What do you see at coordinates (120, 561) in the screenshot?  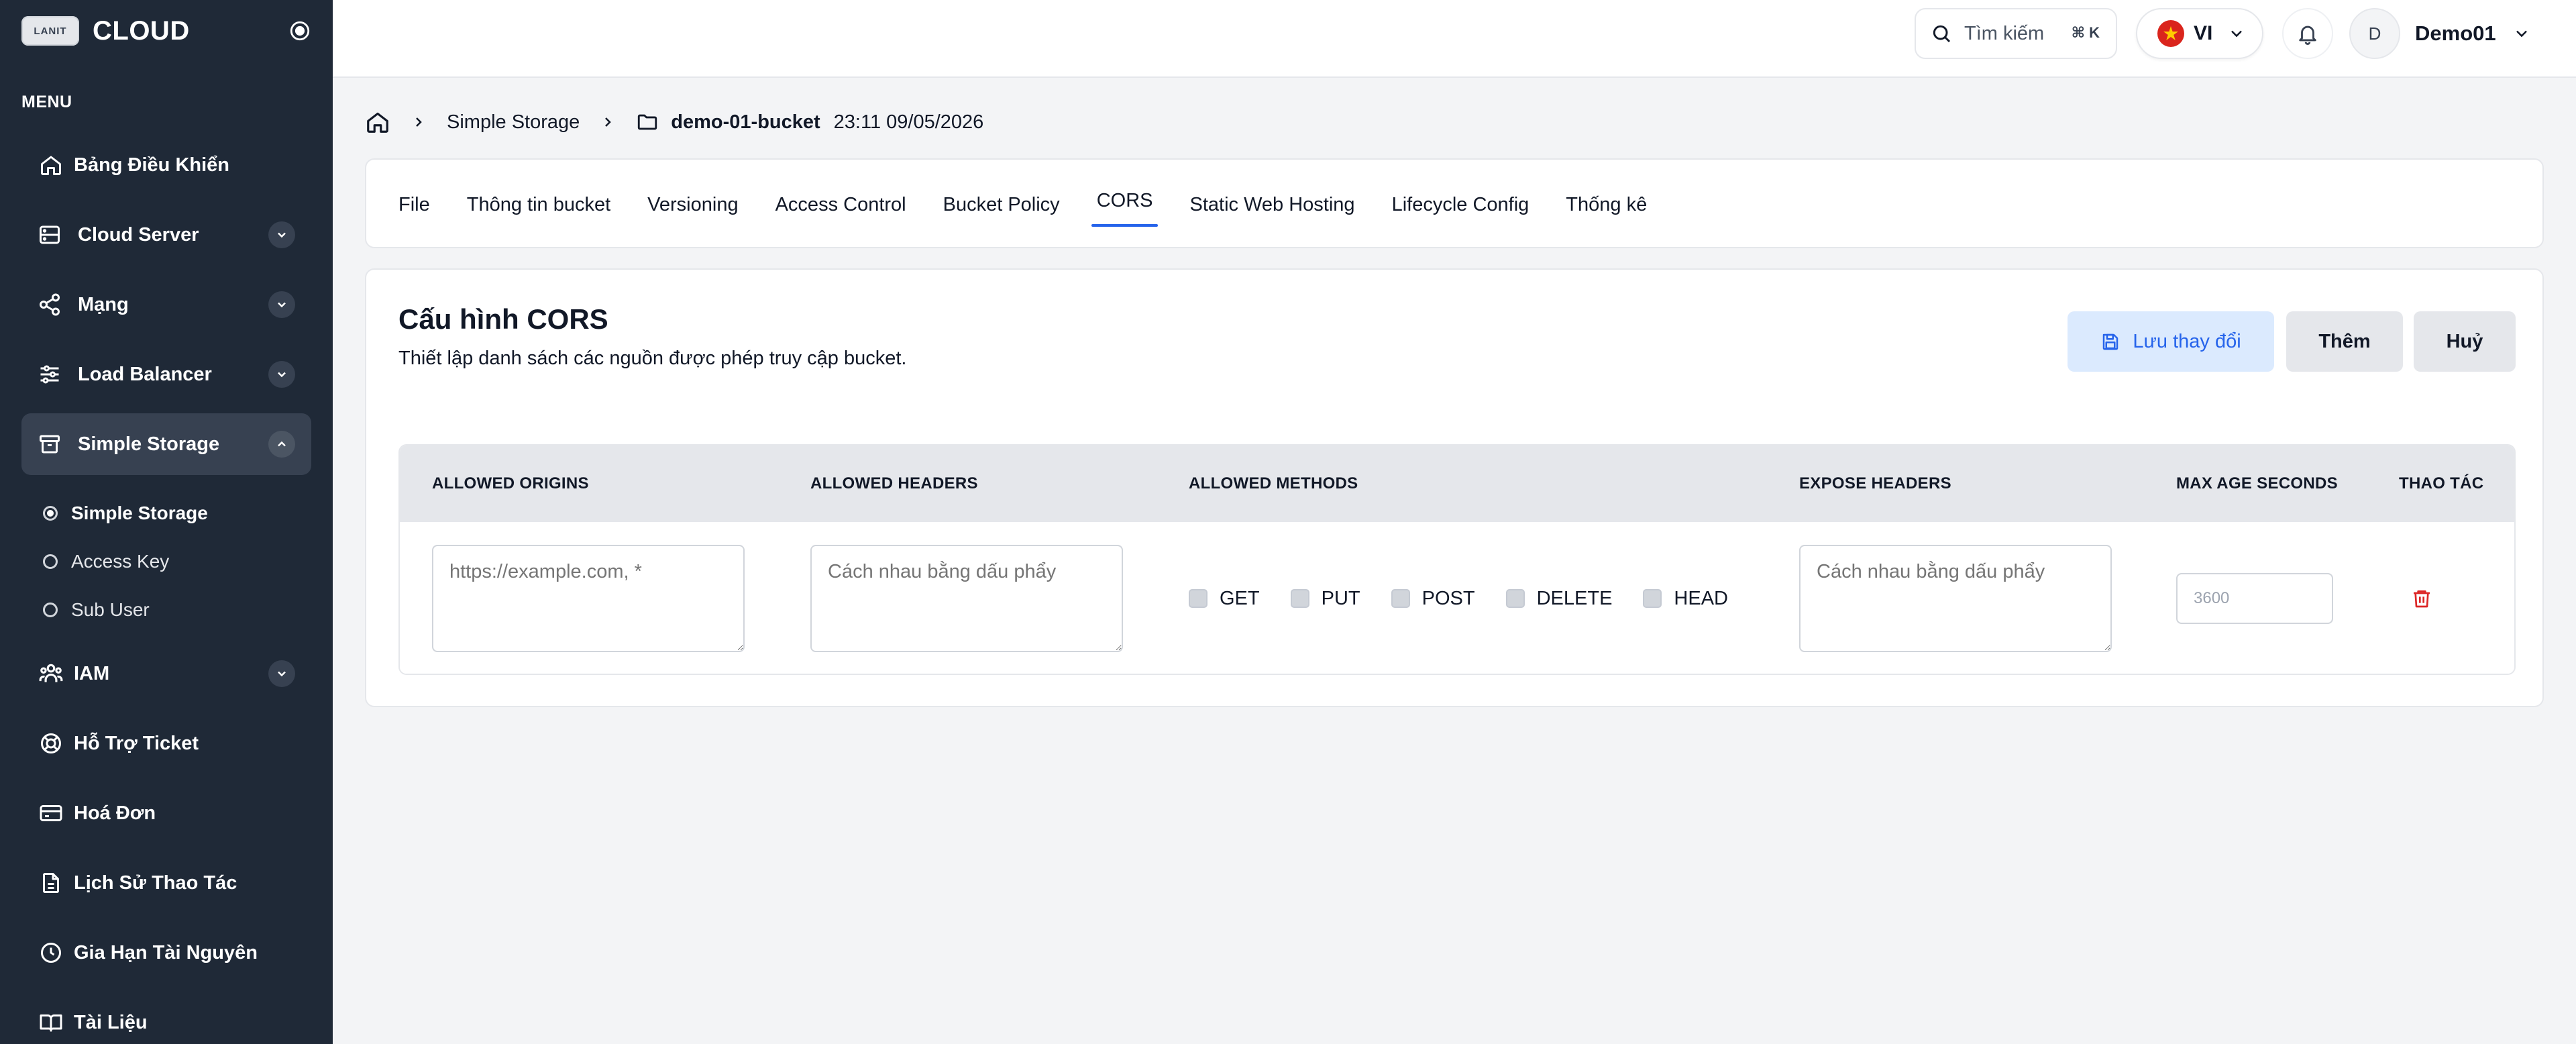 I see `sidebar-subitem-label: Access Key` at bounding box center [120, 561].